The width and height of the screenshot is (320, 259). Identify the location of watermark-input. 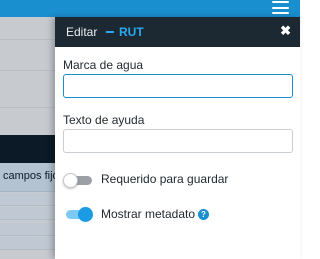
(178, 86).